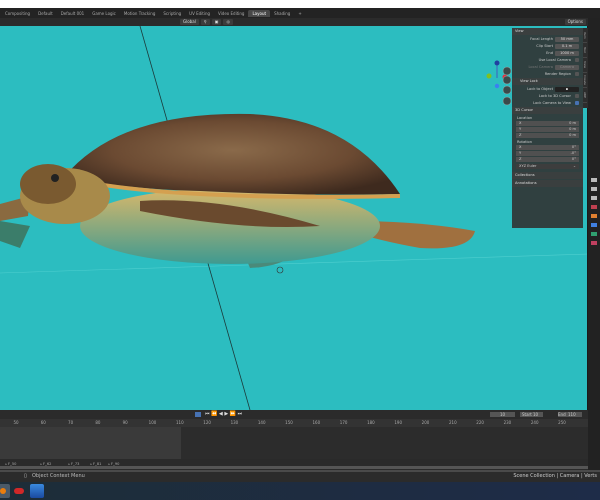 This screenshot has width=600, height=500. Describe the element at coordinates (152, 422) in the screenshot. I see `ruler-tick: 100` at that location.